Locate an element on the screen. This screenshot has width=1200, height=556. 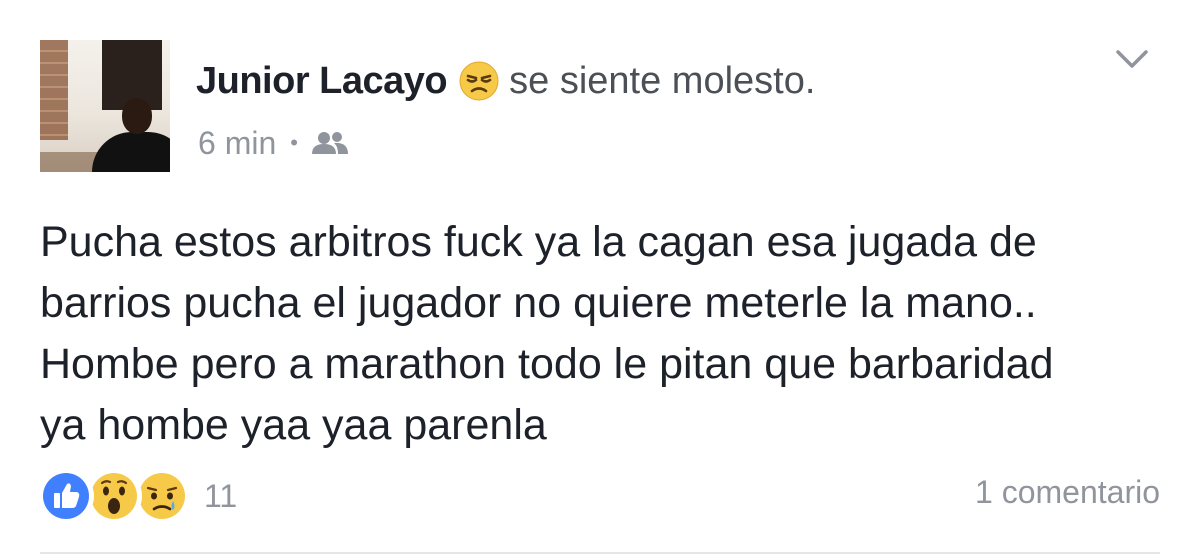
reaction-count: 11 is located at coordinates (221, 495).